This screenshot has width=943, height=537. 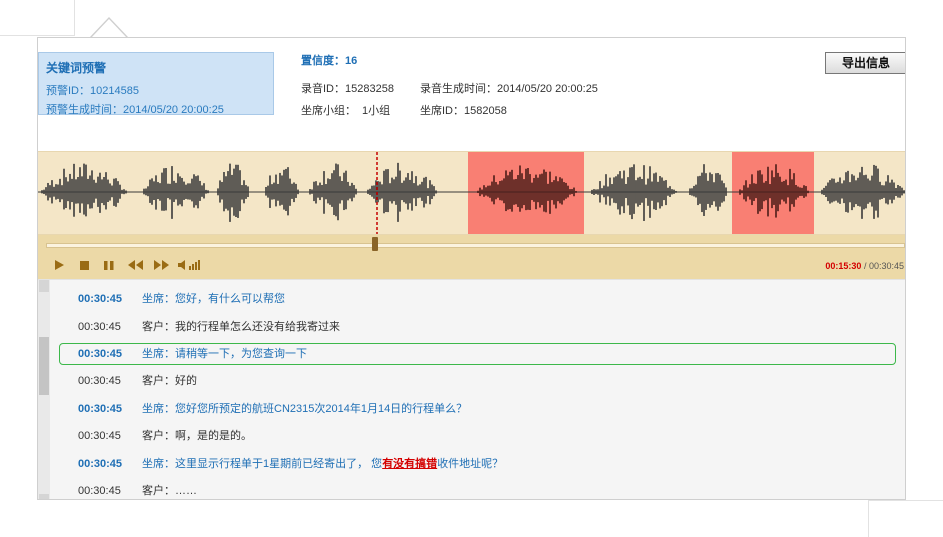 I want to click on confidence-label: 置信度：, so click(x=323, y=61).